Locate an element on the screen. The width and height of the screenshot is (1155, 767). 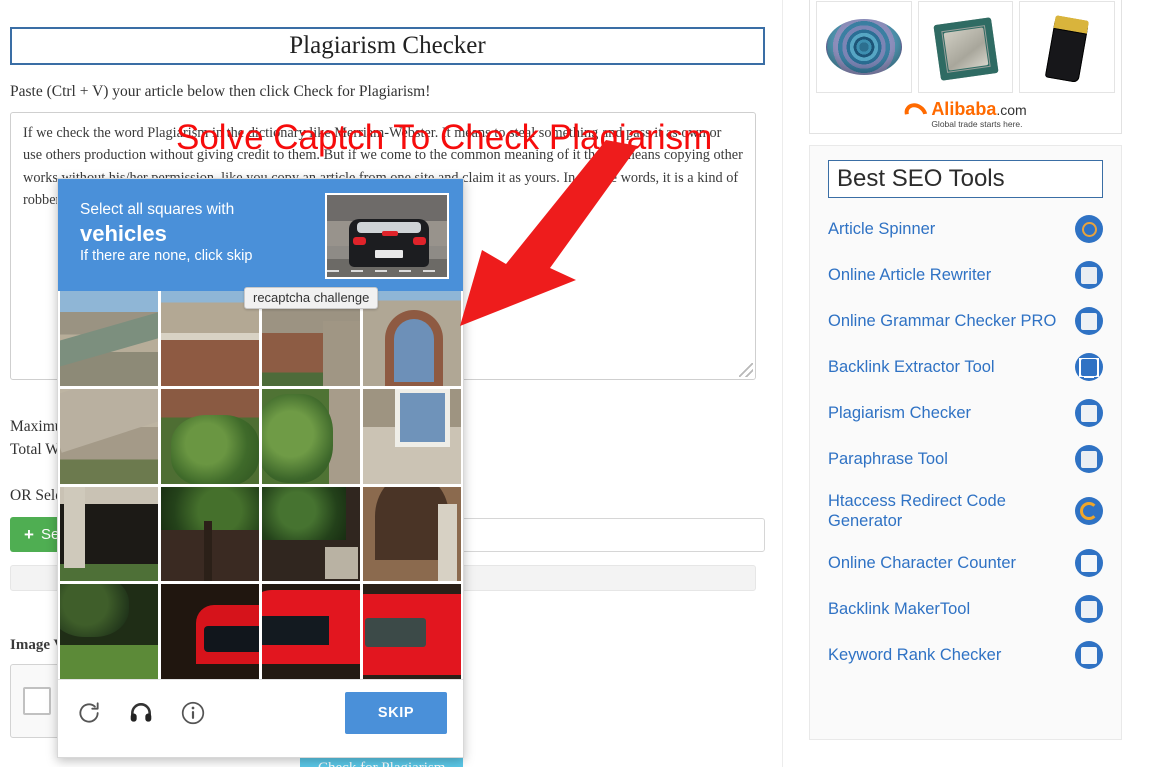
grammar-checker-icon is located at coordinates (1089, 321).